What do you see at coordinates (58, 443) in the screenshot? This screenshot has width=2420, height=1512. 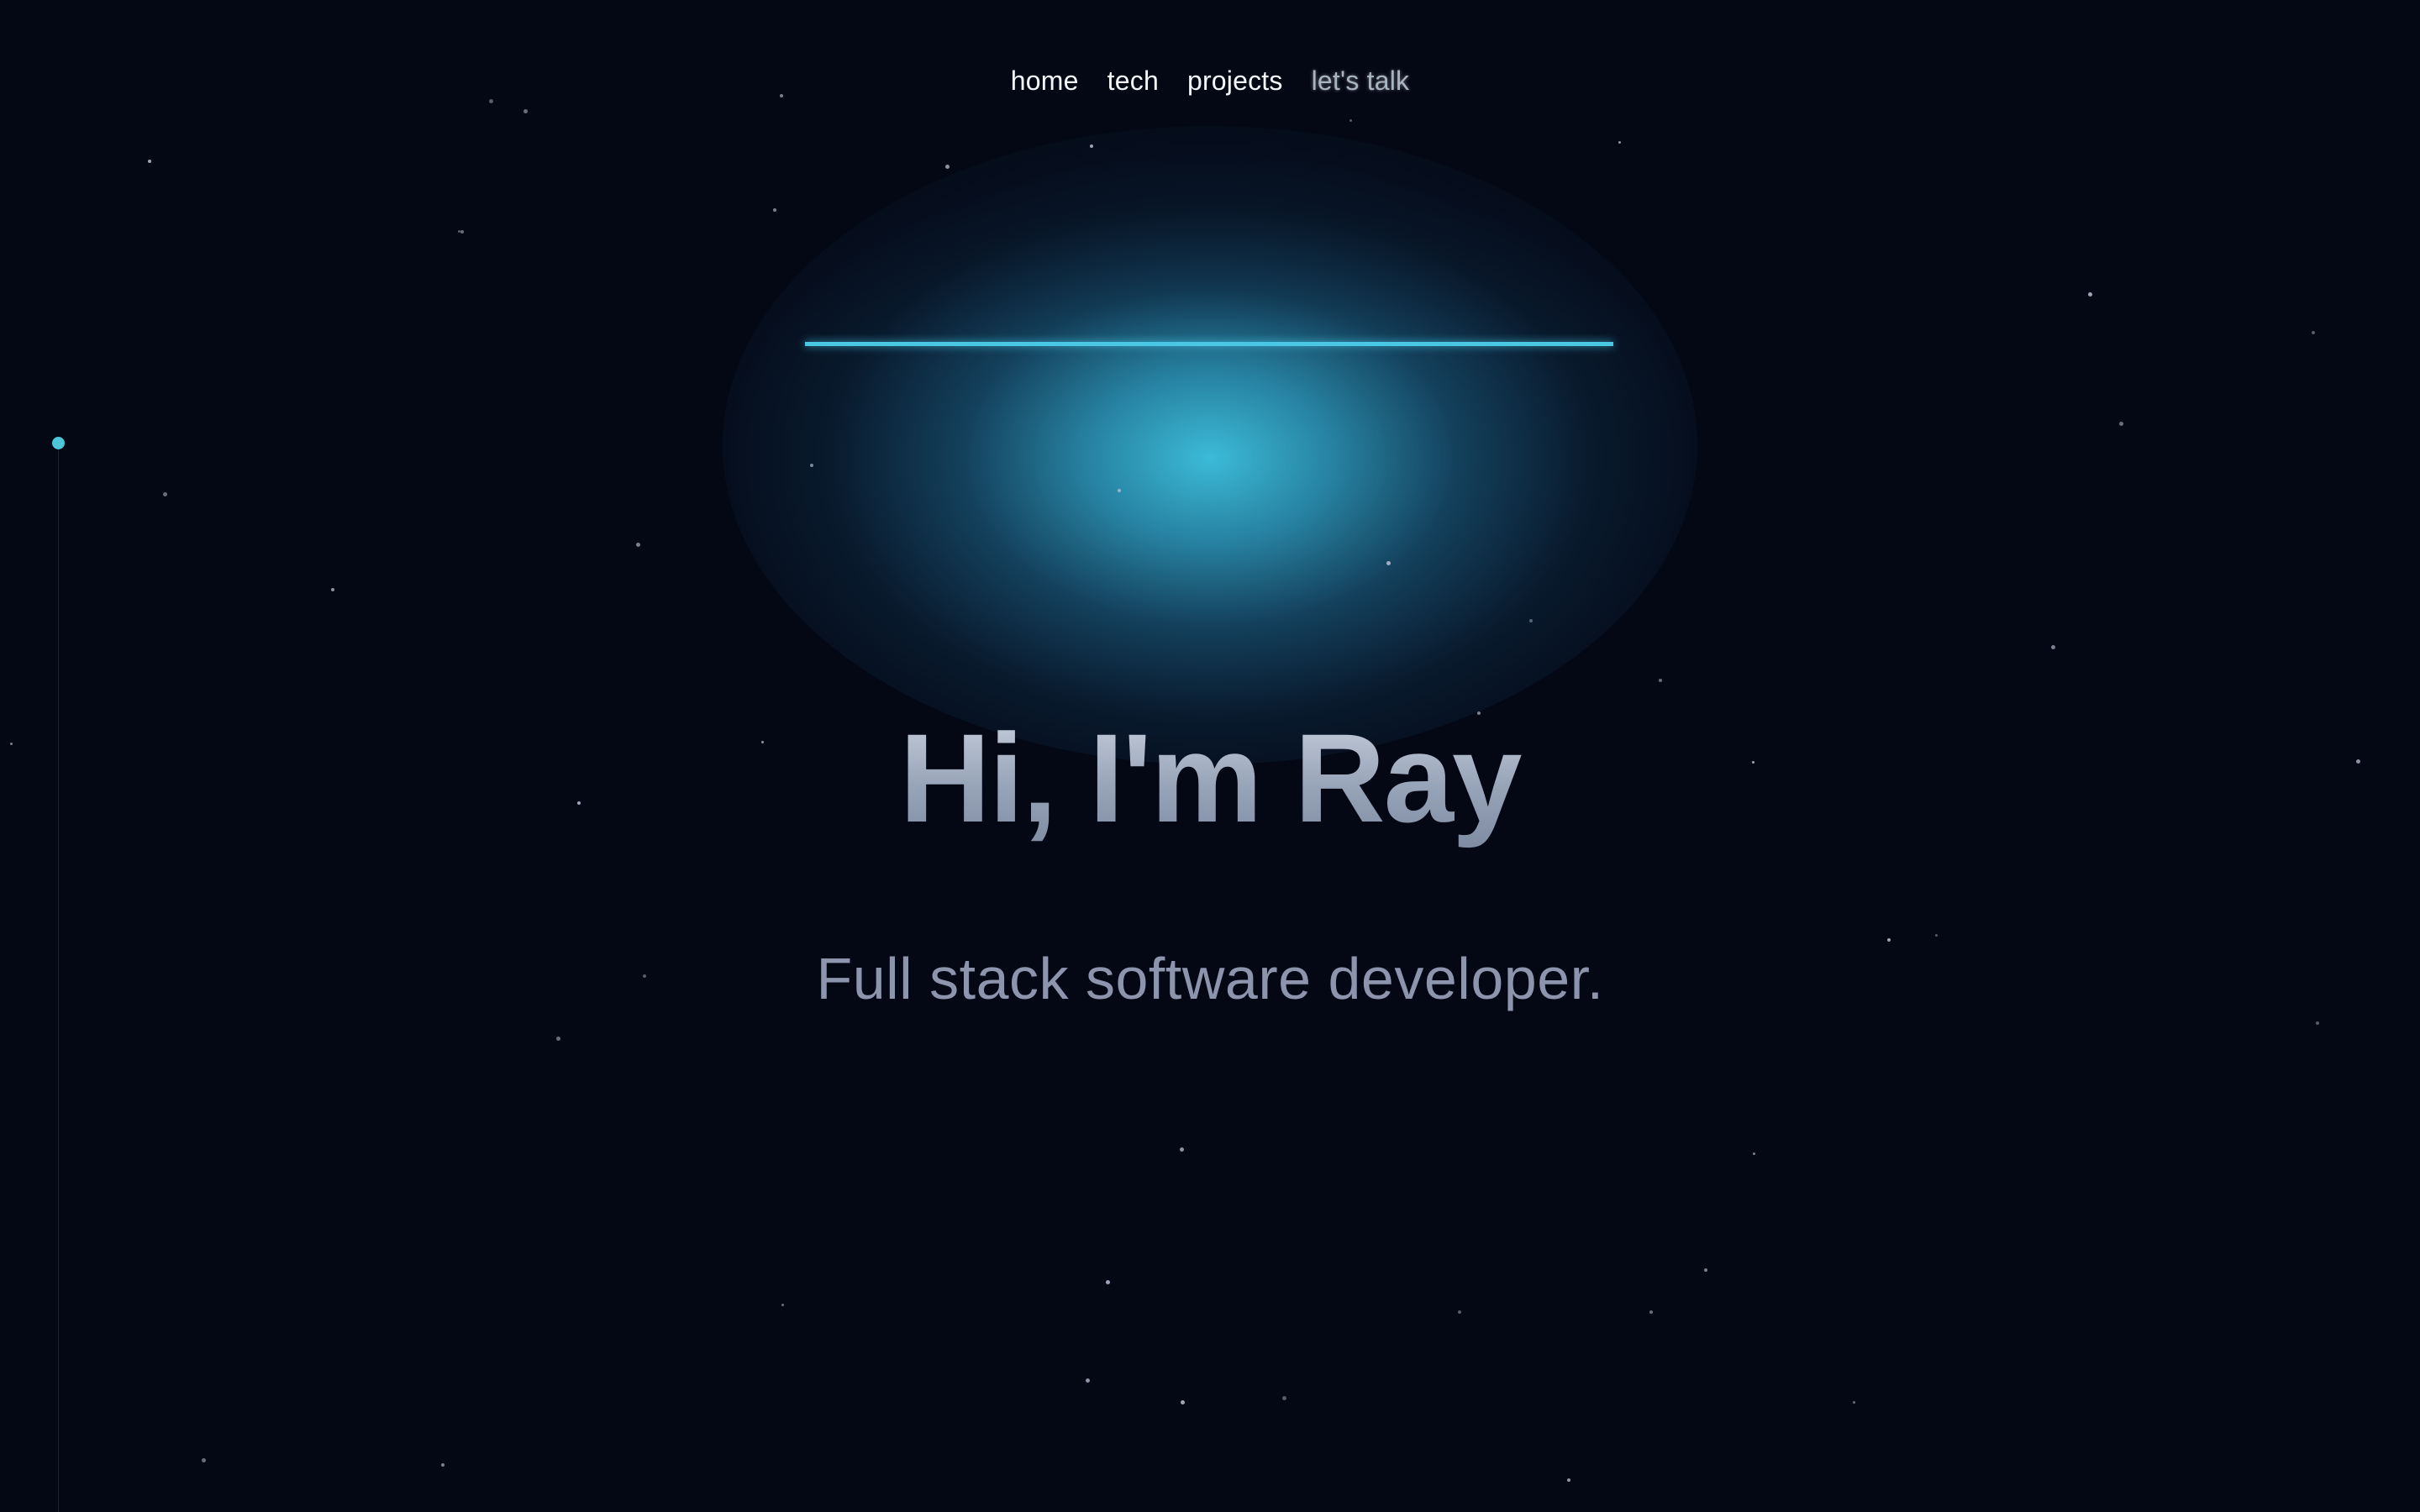 I see `dot-rail-icon` at bounding box center [58, 443].